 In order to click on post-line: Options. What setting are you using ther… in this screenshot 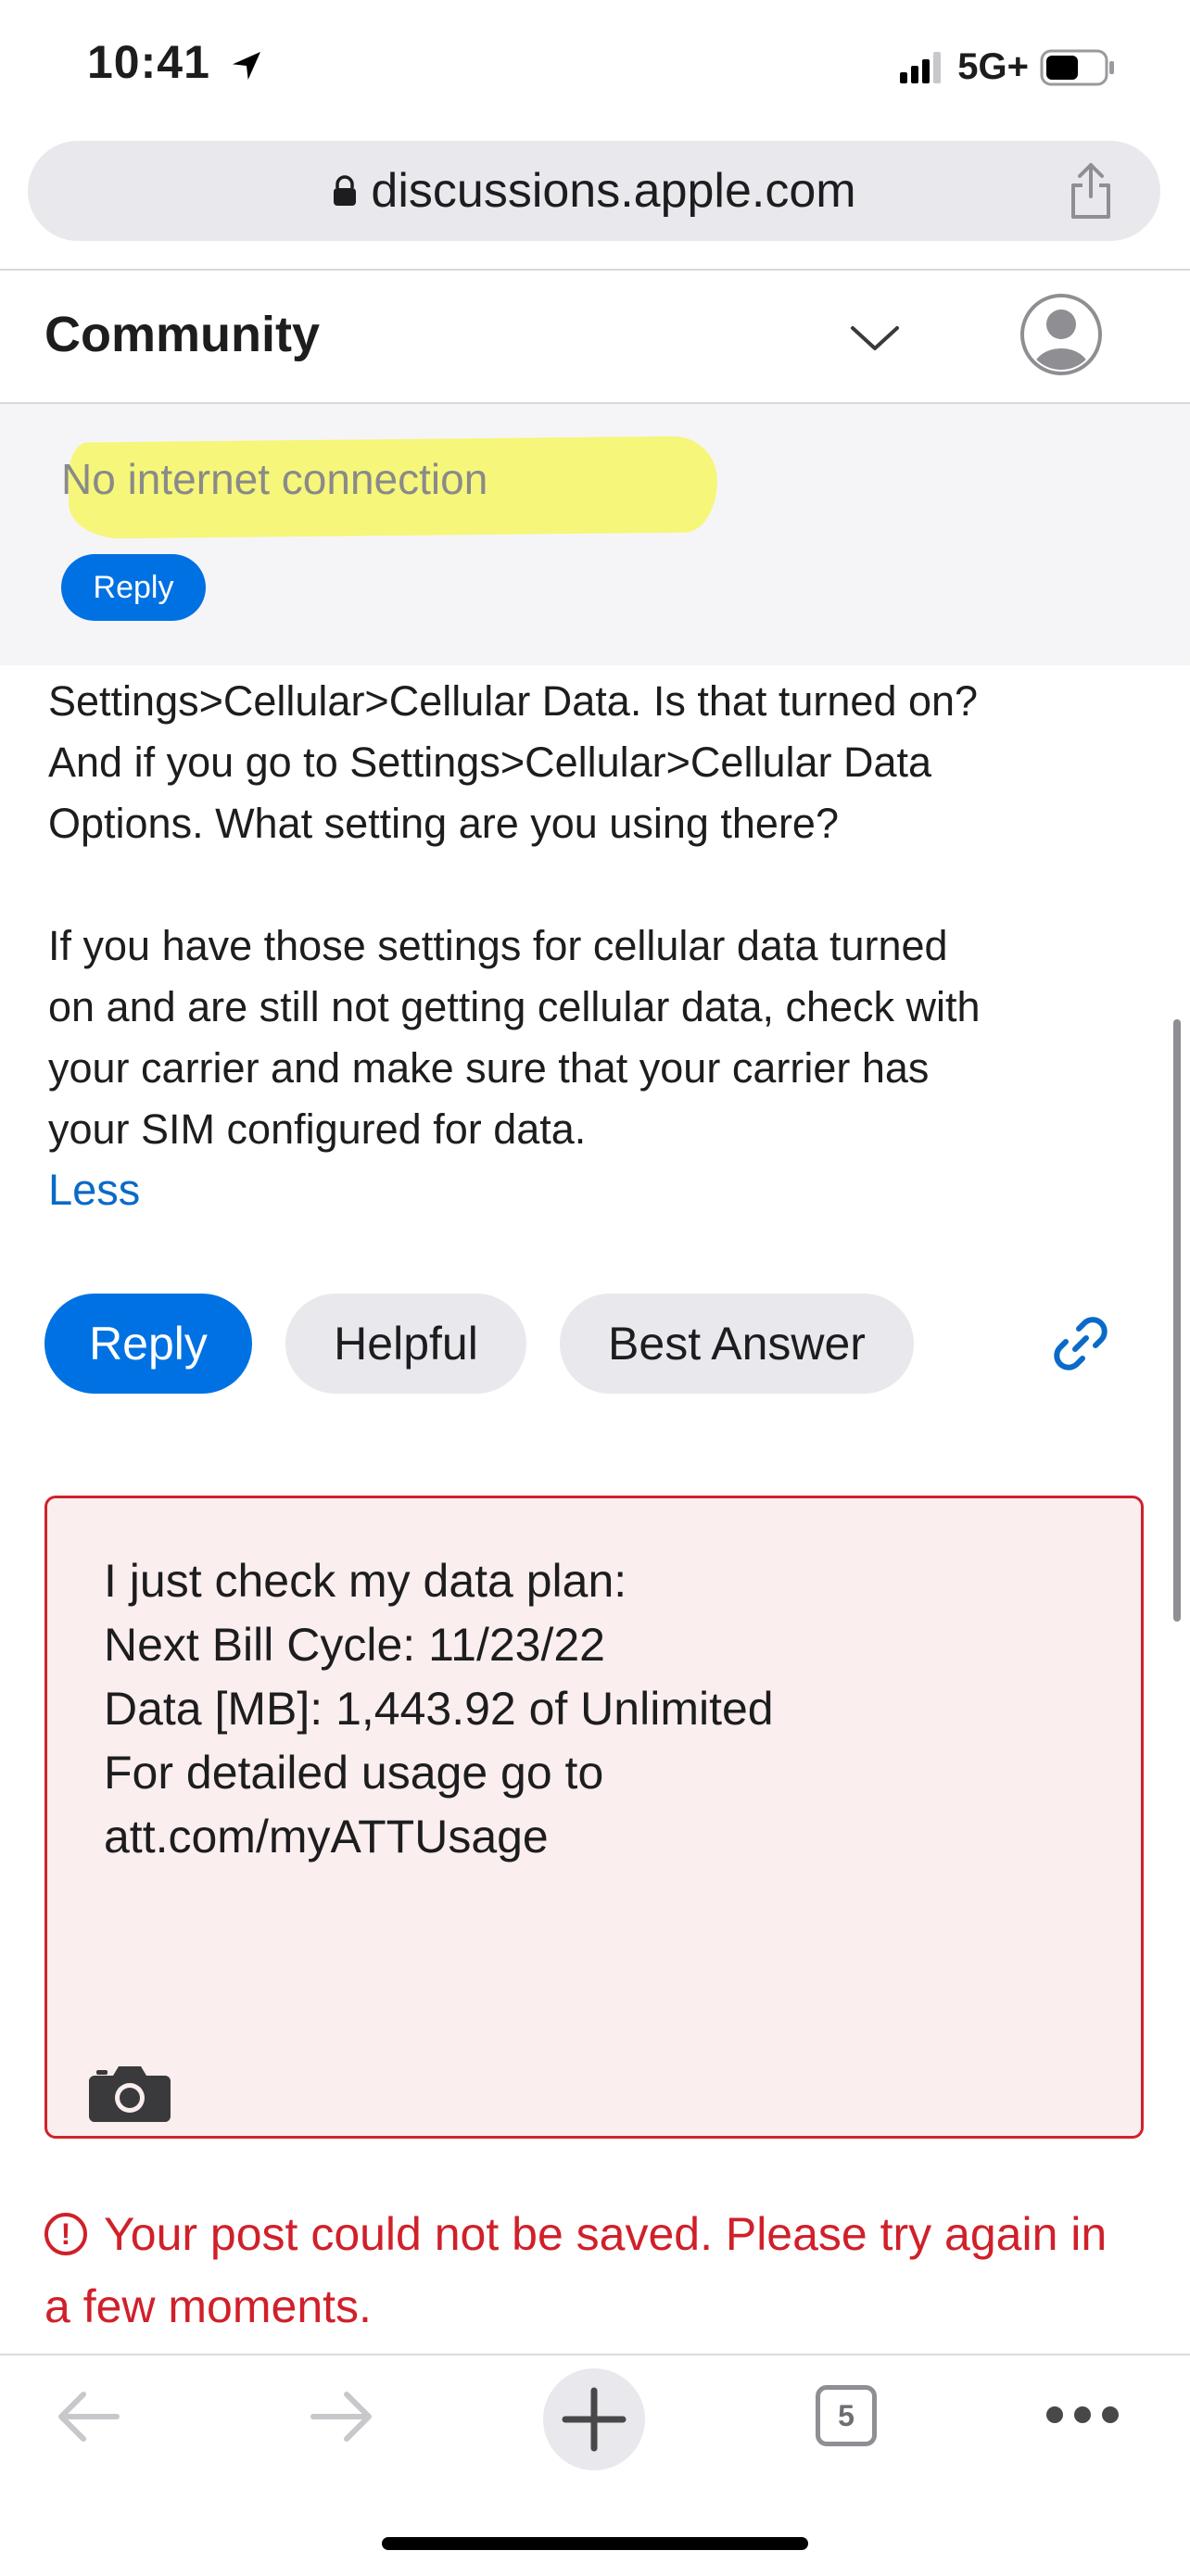, I will do `click(443, 824)`.